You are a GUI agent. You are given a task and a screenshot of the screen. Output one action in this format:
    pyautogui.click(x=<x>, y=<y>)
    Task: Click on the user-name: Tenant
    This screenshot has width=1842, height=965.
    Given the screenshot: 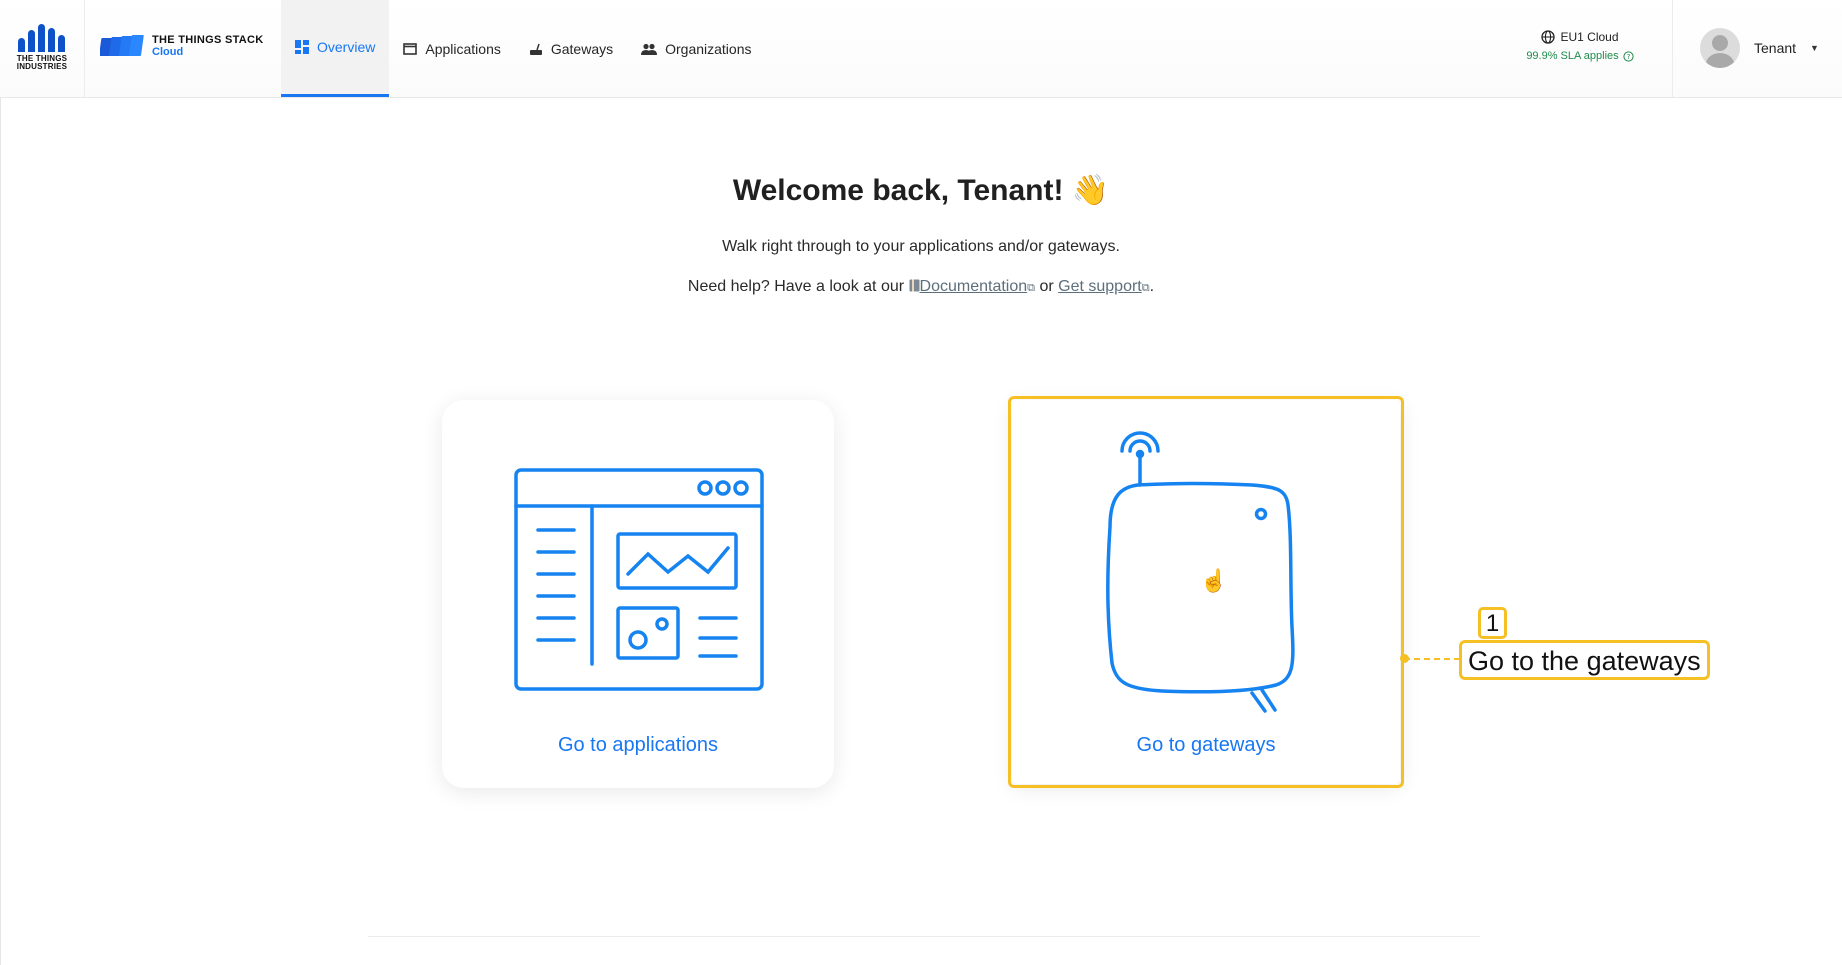 What is the action you would take?
    pyautogui.click(x=1775, y=48)
    